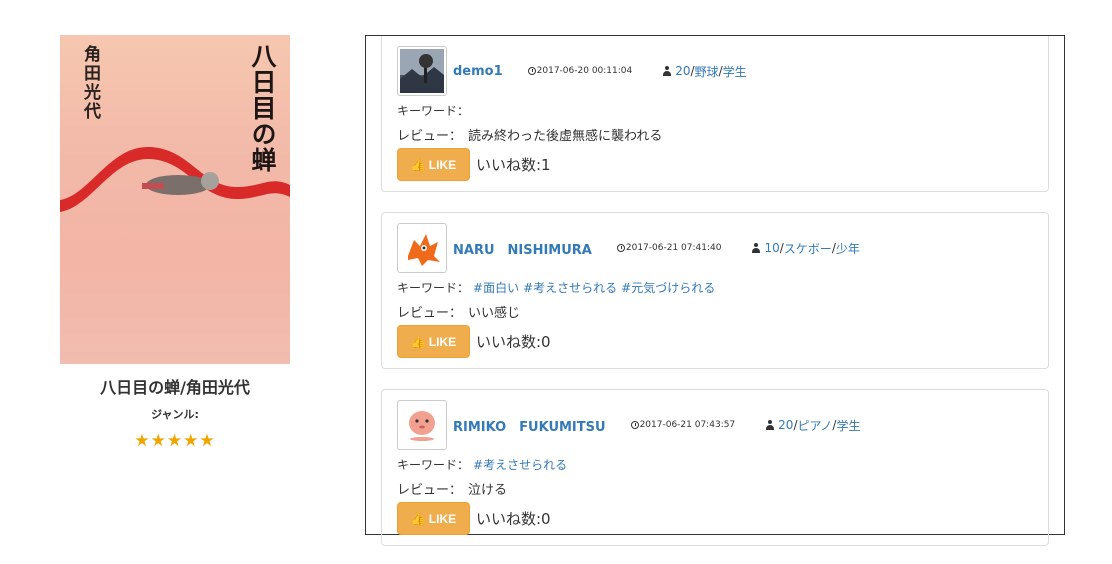 Image resolution: width=1112 pixels, height=564 pixels. I want to click on keyword-row: キーワード： #面白い #考えさせられる #元気づけられる, so click(715, 287).